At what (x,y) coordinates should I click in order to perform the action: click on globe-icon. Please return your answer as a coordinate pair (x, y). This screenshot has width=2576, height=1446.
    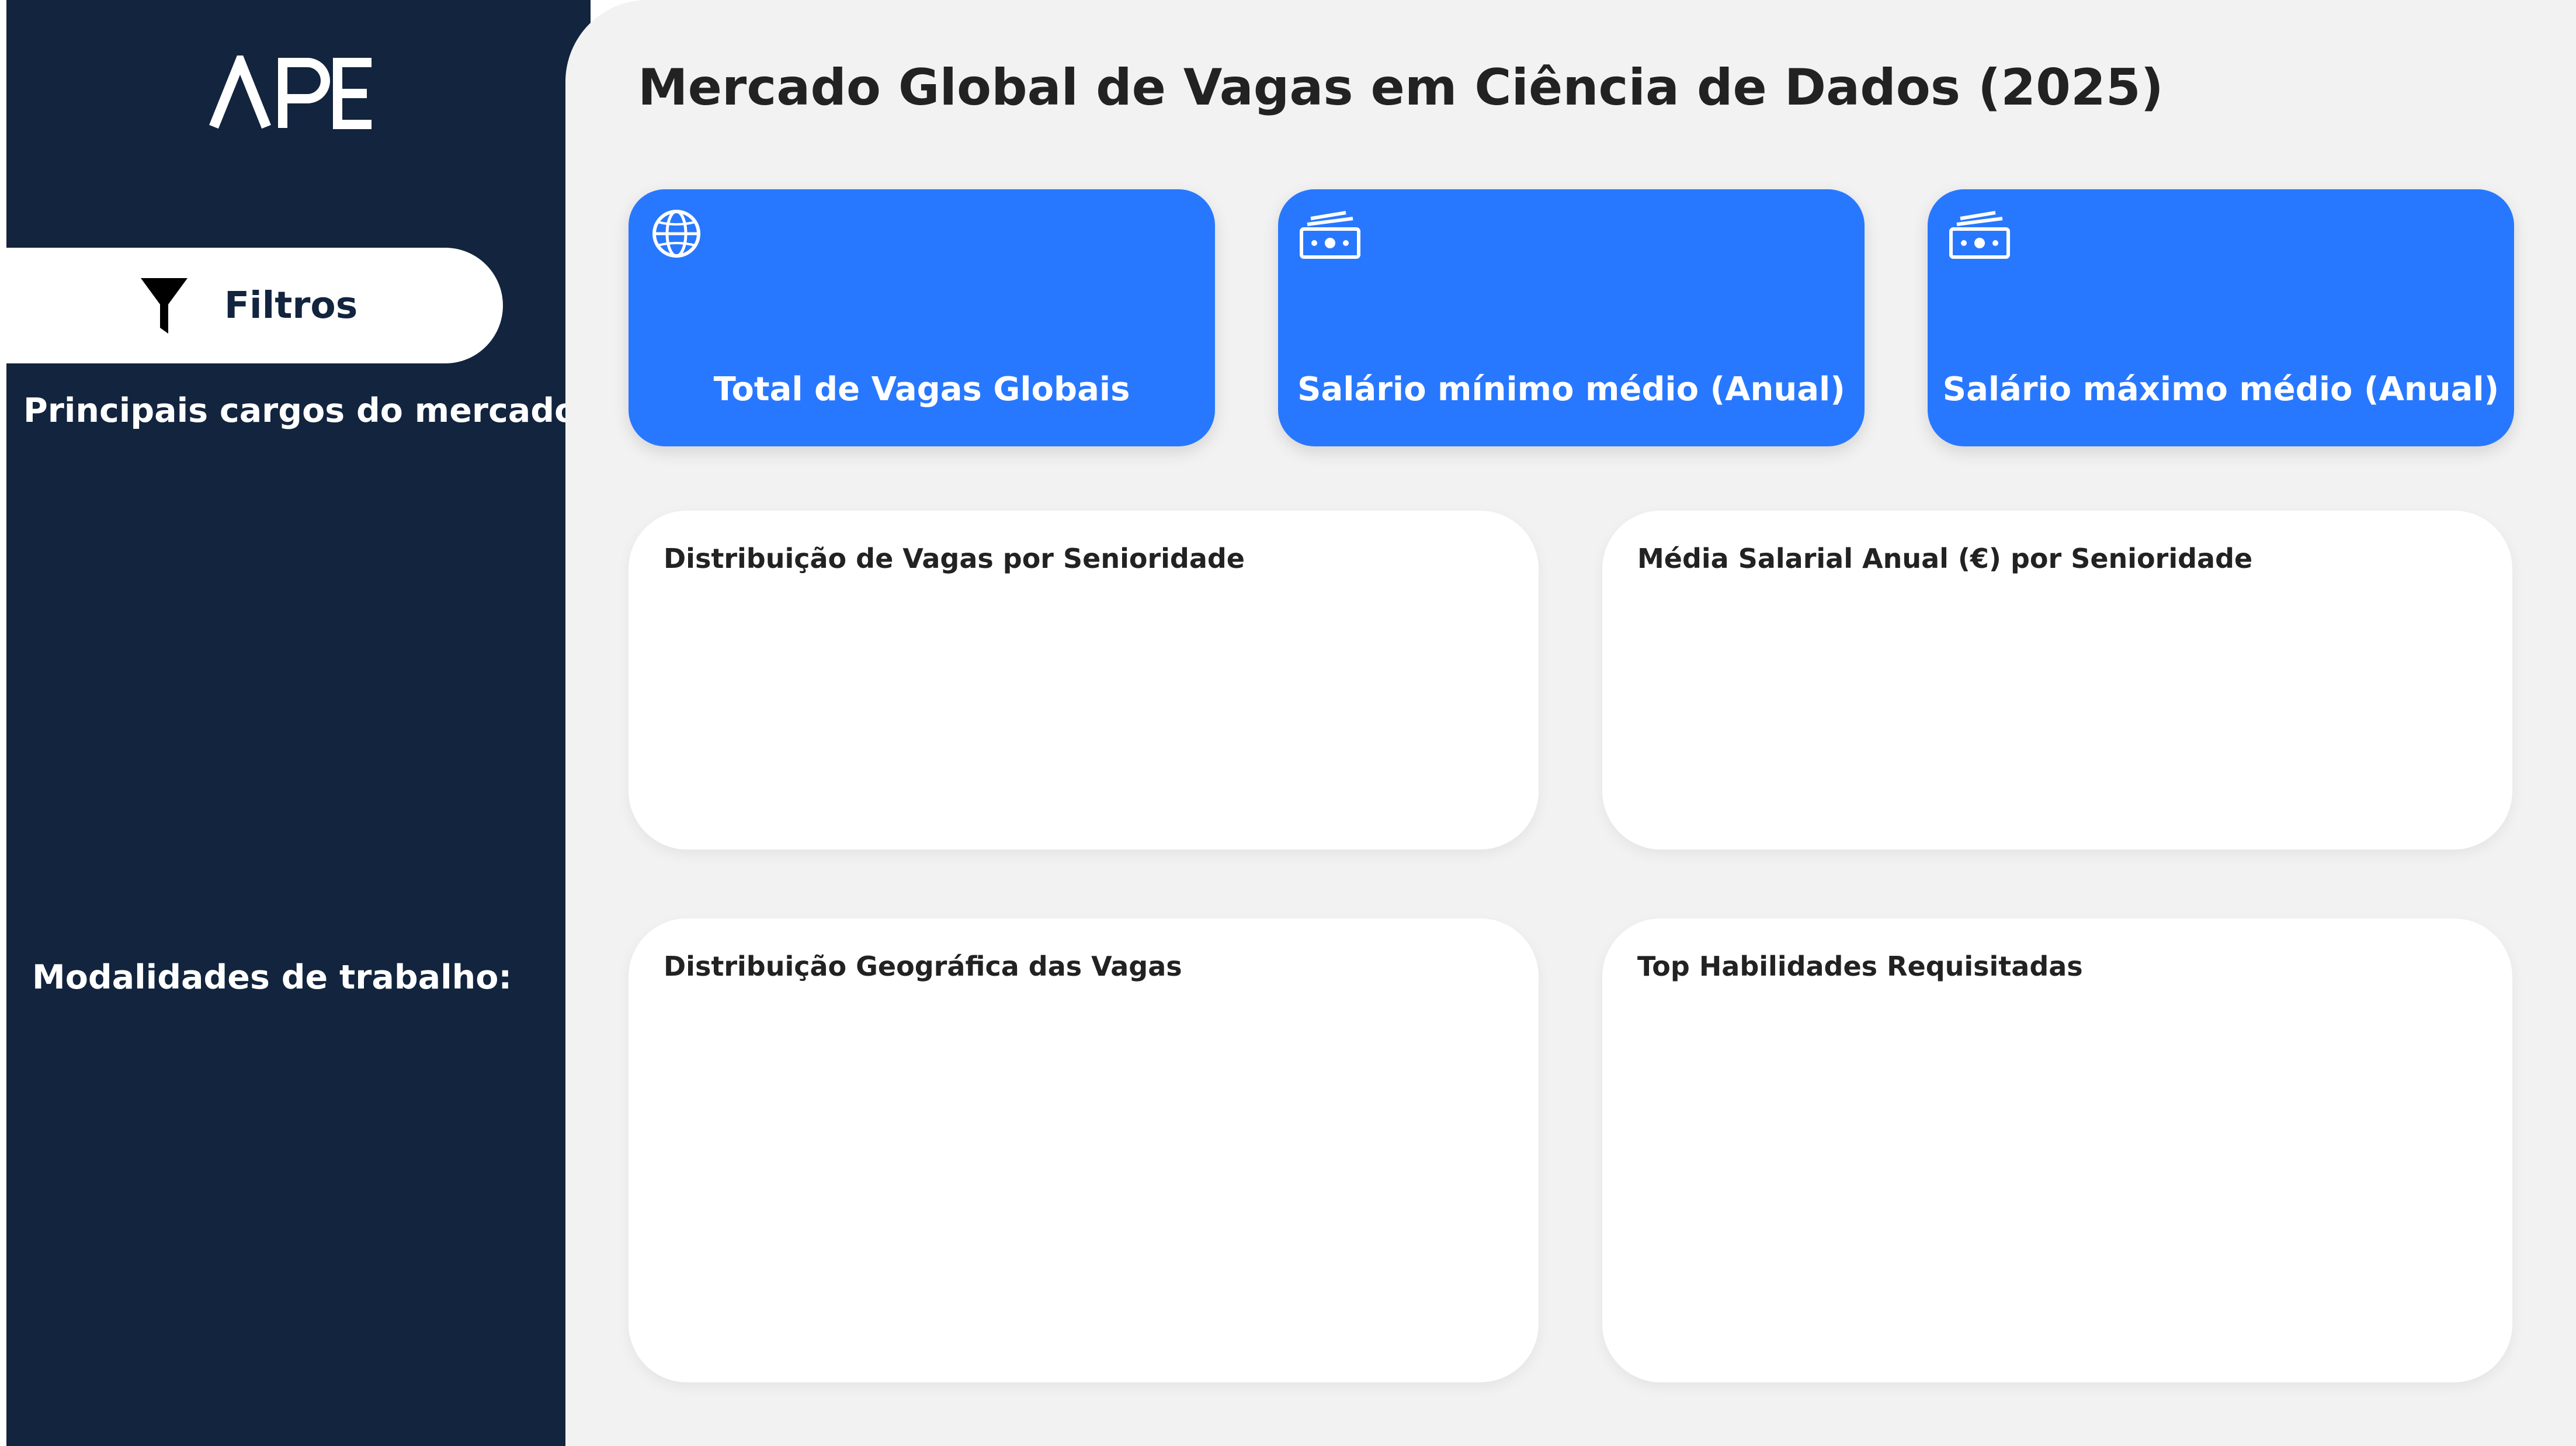
    Looking at the image, I should click on (676, 234).